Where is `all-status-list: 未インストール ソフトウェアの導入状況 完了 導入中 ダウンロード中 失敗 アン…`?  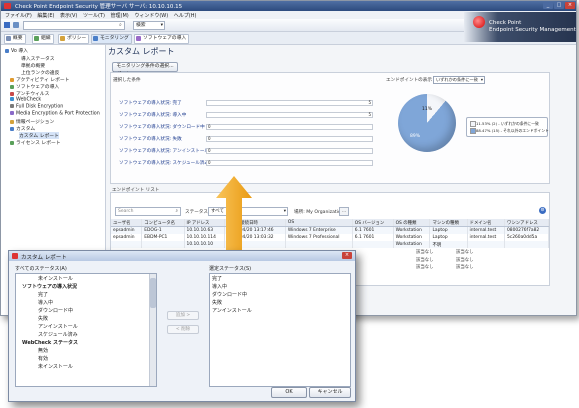
all-status-list: 未インストール ソフトウェアの導入状況 完了 導入中 ダウンロード中 失敗 アン… is located at coordinates (86, 330).